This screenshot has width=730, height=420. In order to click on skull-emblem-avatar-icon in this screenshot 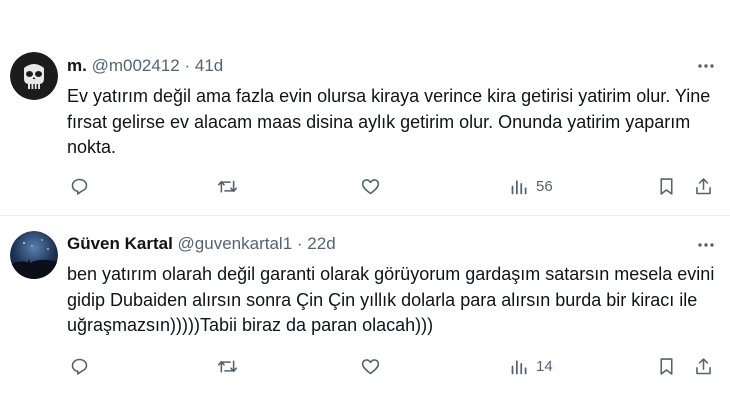, I will do `click(34, 76)`.